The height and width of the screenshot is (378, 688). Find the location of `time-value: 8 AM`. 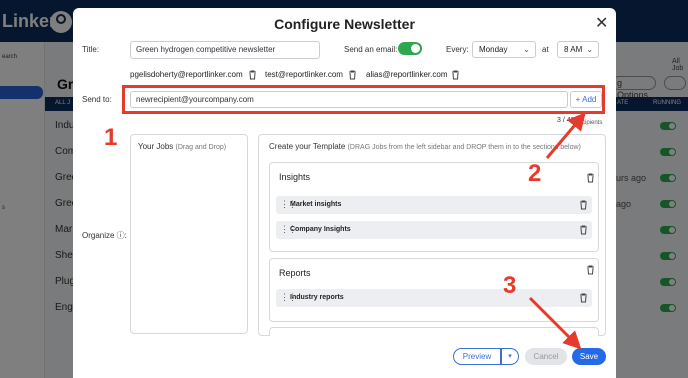

time-value: 8 AM is located at coordinates (573, 49).